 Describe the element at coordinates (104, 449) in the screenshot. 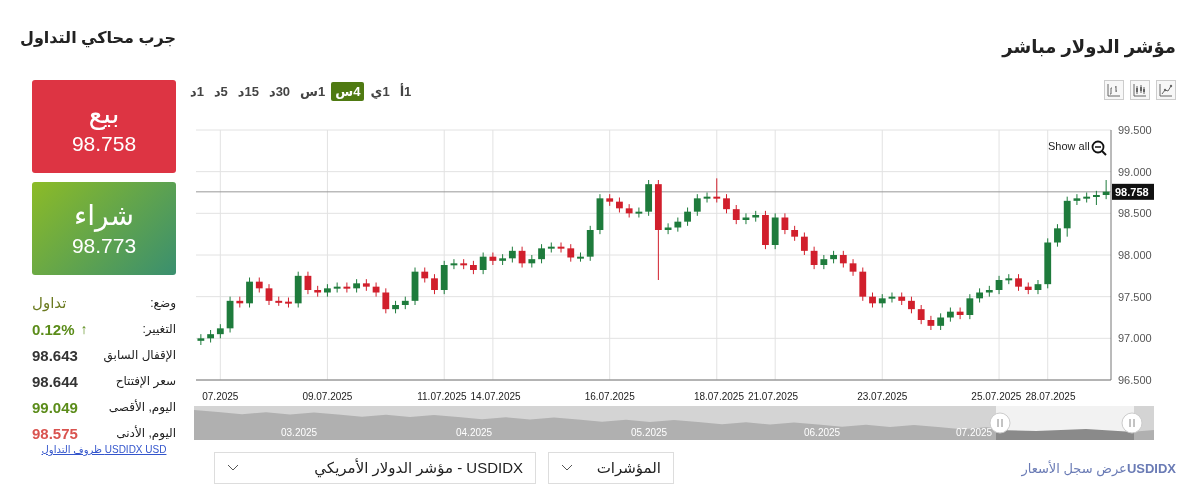

I see `trading-conditions-link: USDIDX USD ظروف التداول` at that location.